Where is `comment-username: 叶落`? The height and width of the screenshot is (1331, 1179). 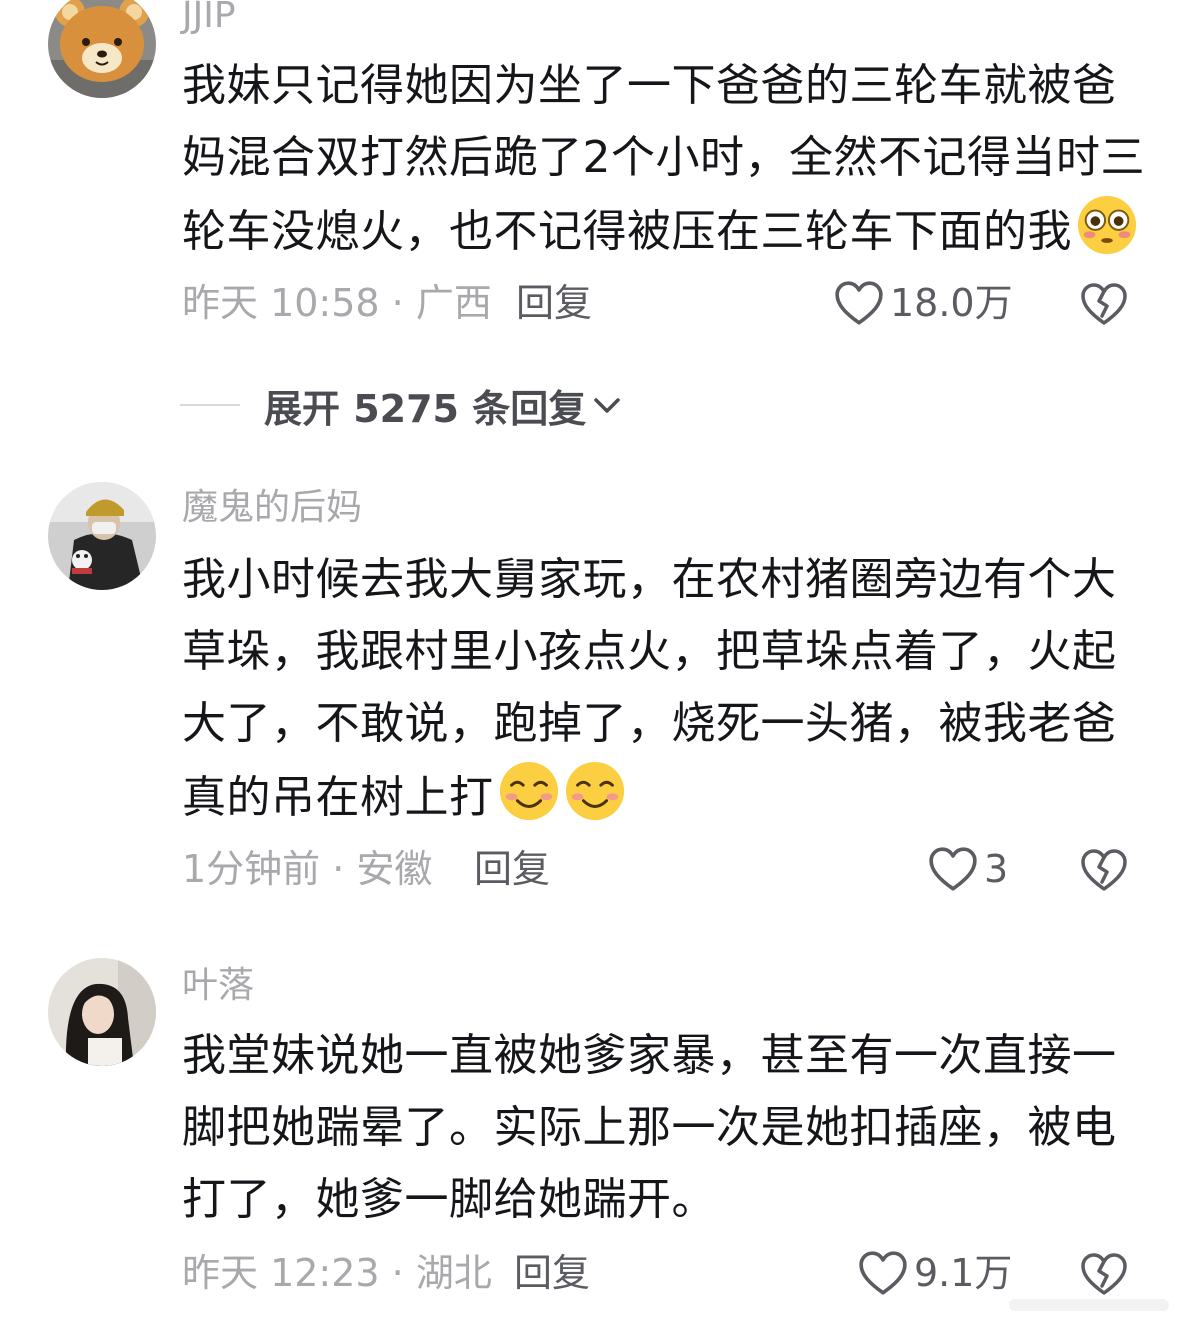
comment-username: 叶落 is located at coordinates (218, 986).